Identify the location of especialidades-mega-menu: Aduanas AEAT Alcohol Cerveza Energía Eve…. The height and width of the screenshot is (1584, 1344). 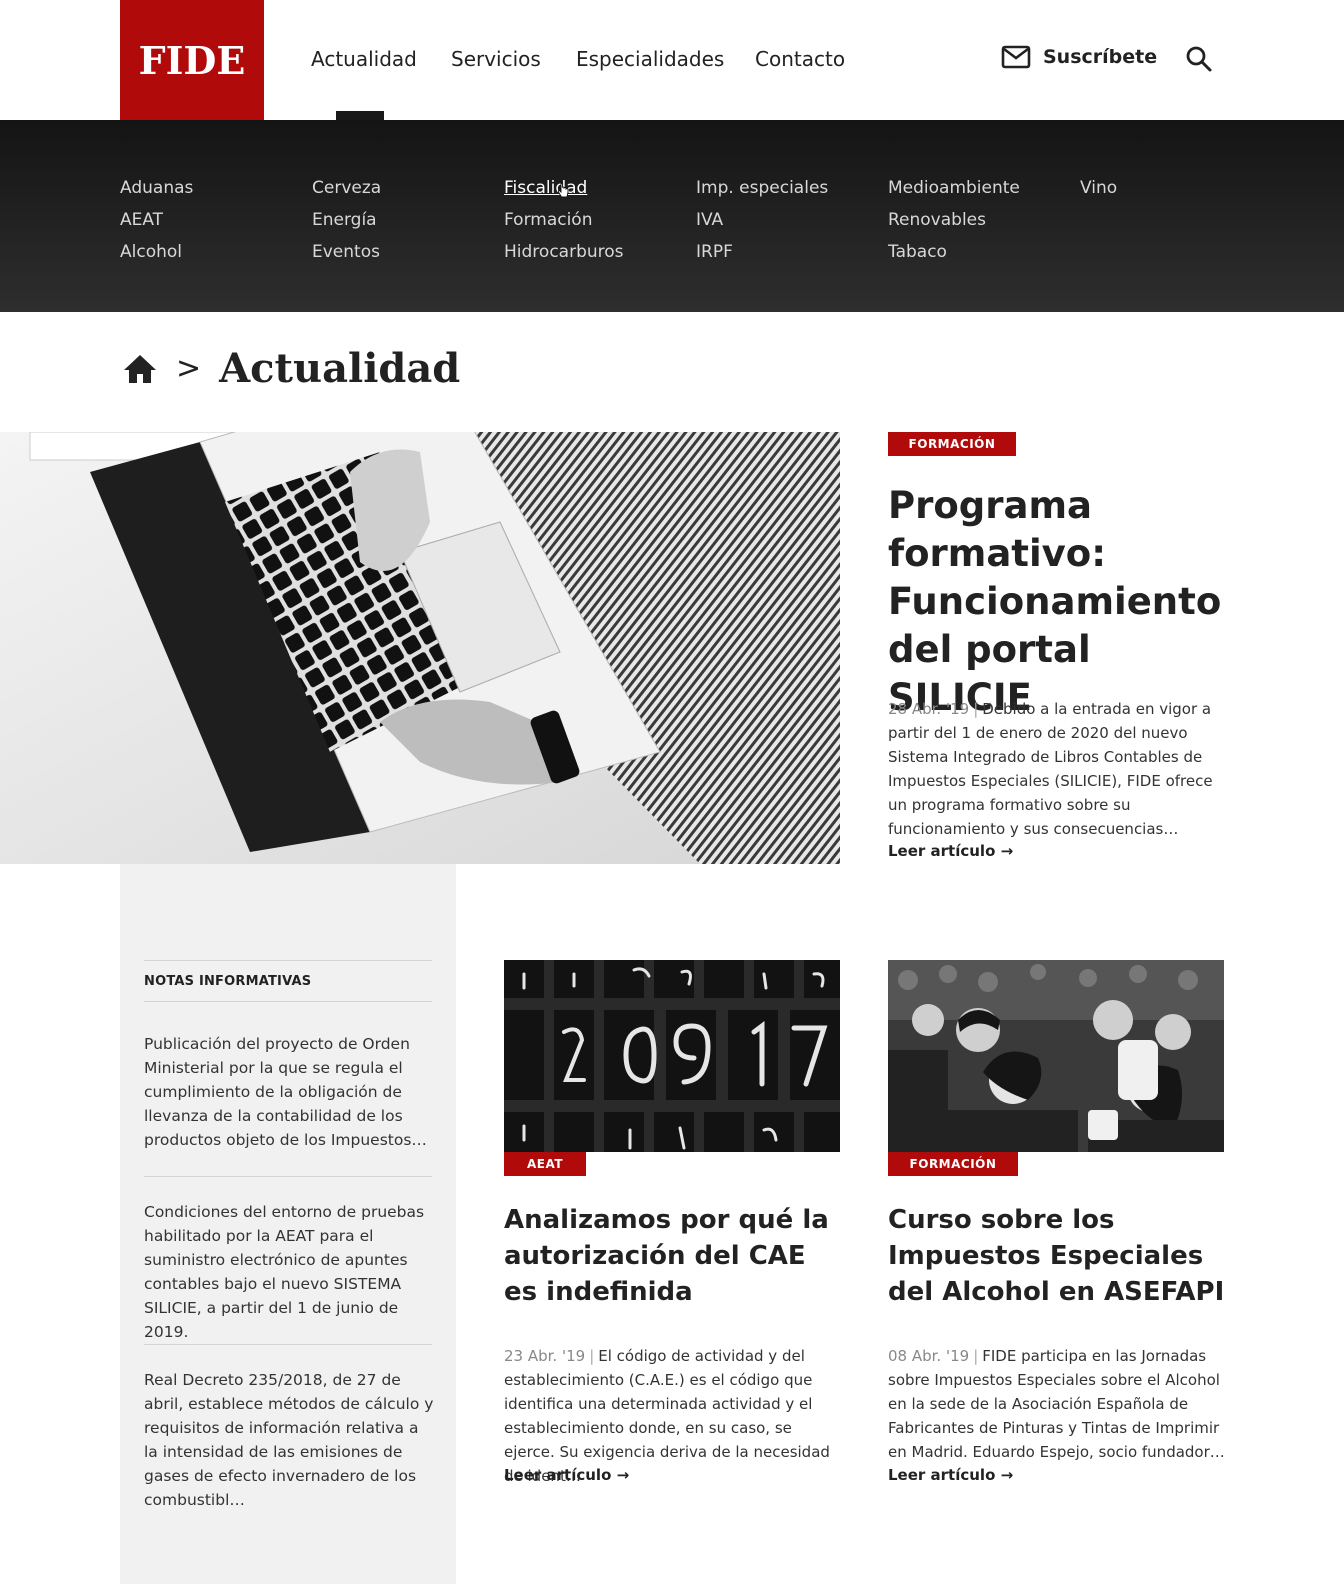
(672, 216).